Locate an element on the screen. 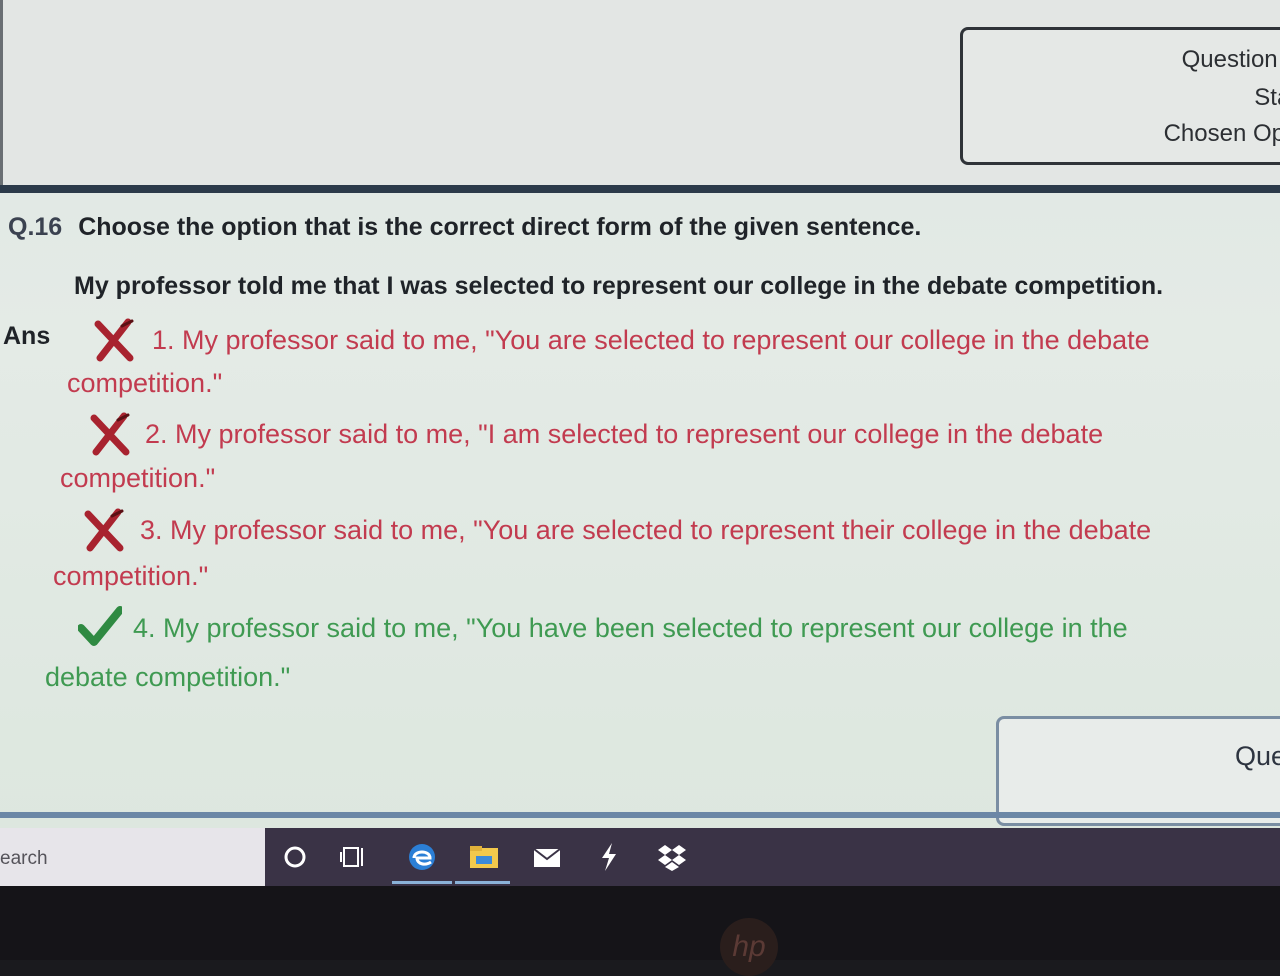  taskbar-search-box: earch is located at coordinates (132, 857).